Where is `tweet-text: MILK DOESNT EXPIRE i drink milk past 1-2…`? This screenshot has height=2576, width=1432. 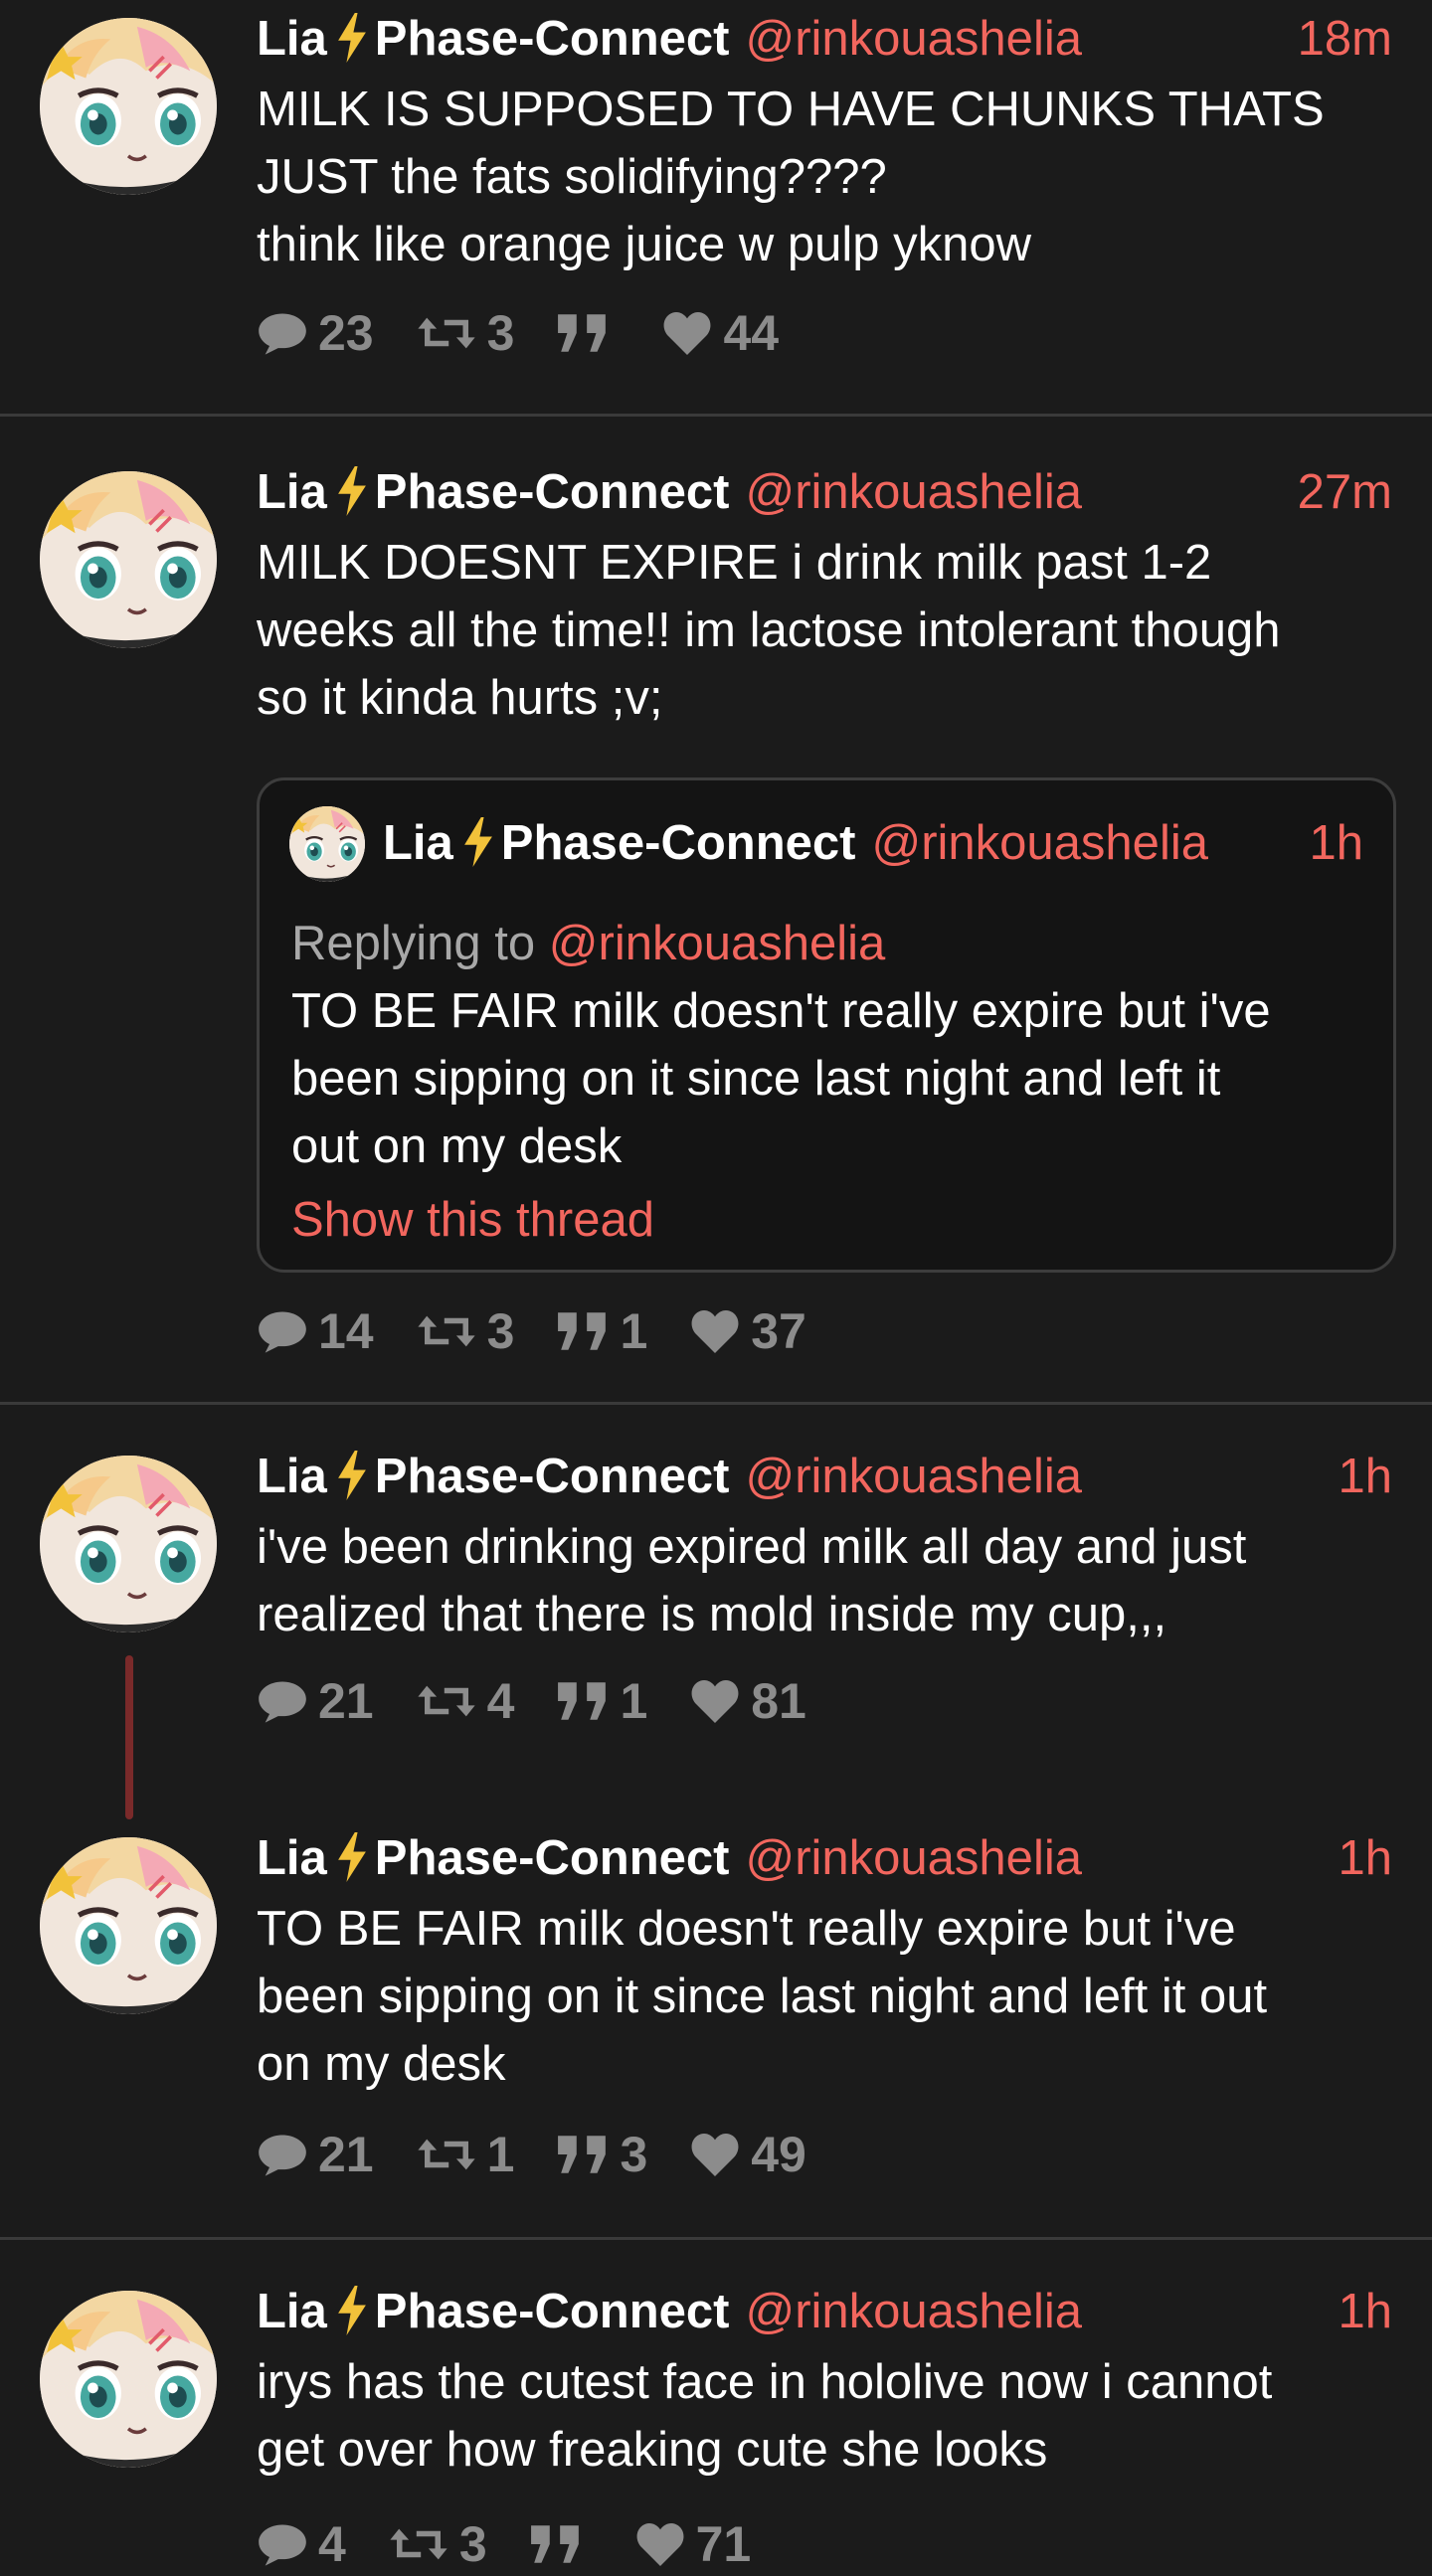
tweet-text: MILK DOESNT EXPIRE i drink milk past 1-2… is located at coordinates (825, 630).